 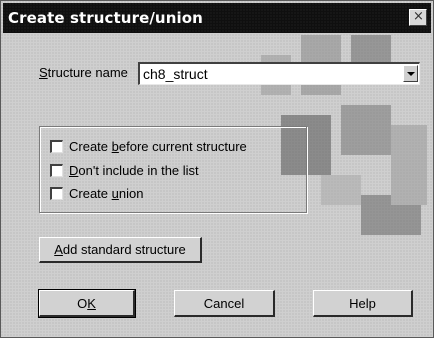 I want to click on checkbox-label: Create before current structure, so click(x=158, y=146).